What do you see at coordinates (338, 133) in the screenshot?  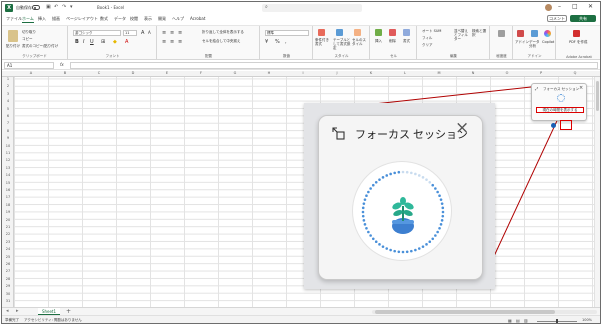 I see `restore-window-icon` at bounding box center [338, 133].